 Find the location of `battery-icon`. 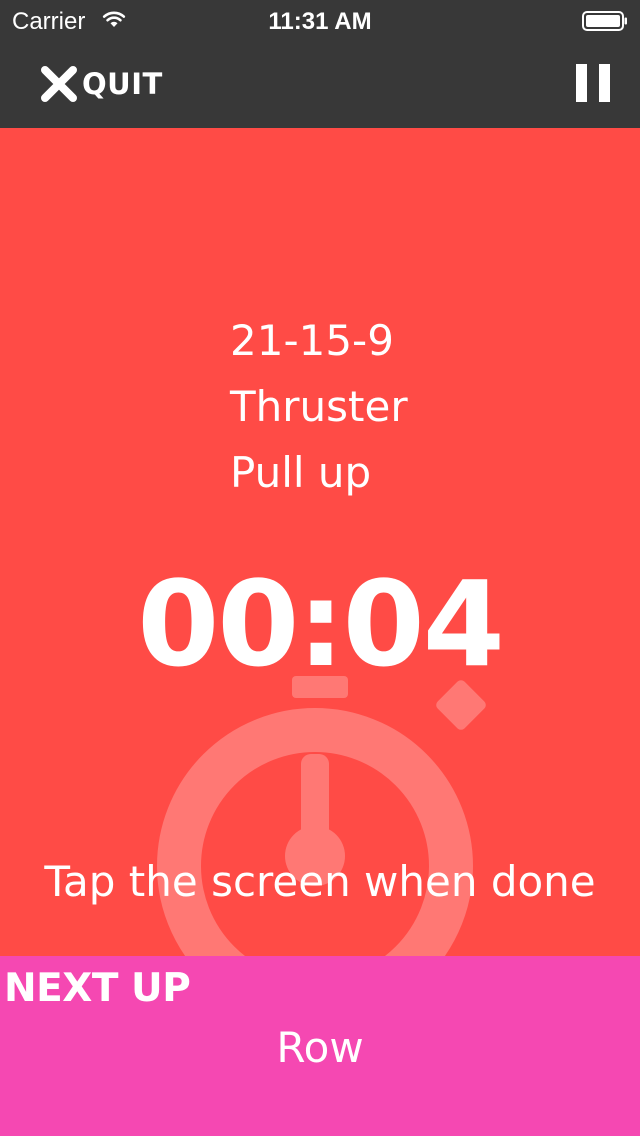

battery-icon is located at coordinates (604, 21).